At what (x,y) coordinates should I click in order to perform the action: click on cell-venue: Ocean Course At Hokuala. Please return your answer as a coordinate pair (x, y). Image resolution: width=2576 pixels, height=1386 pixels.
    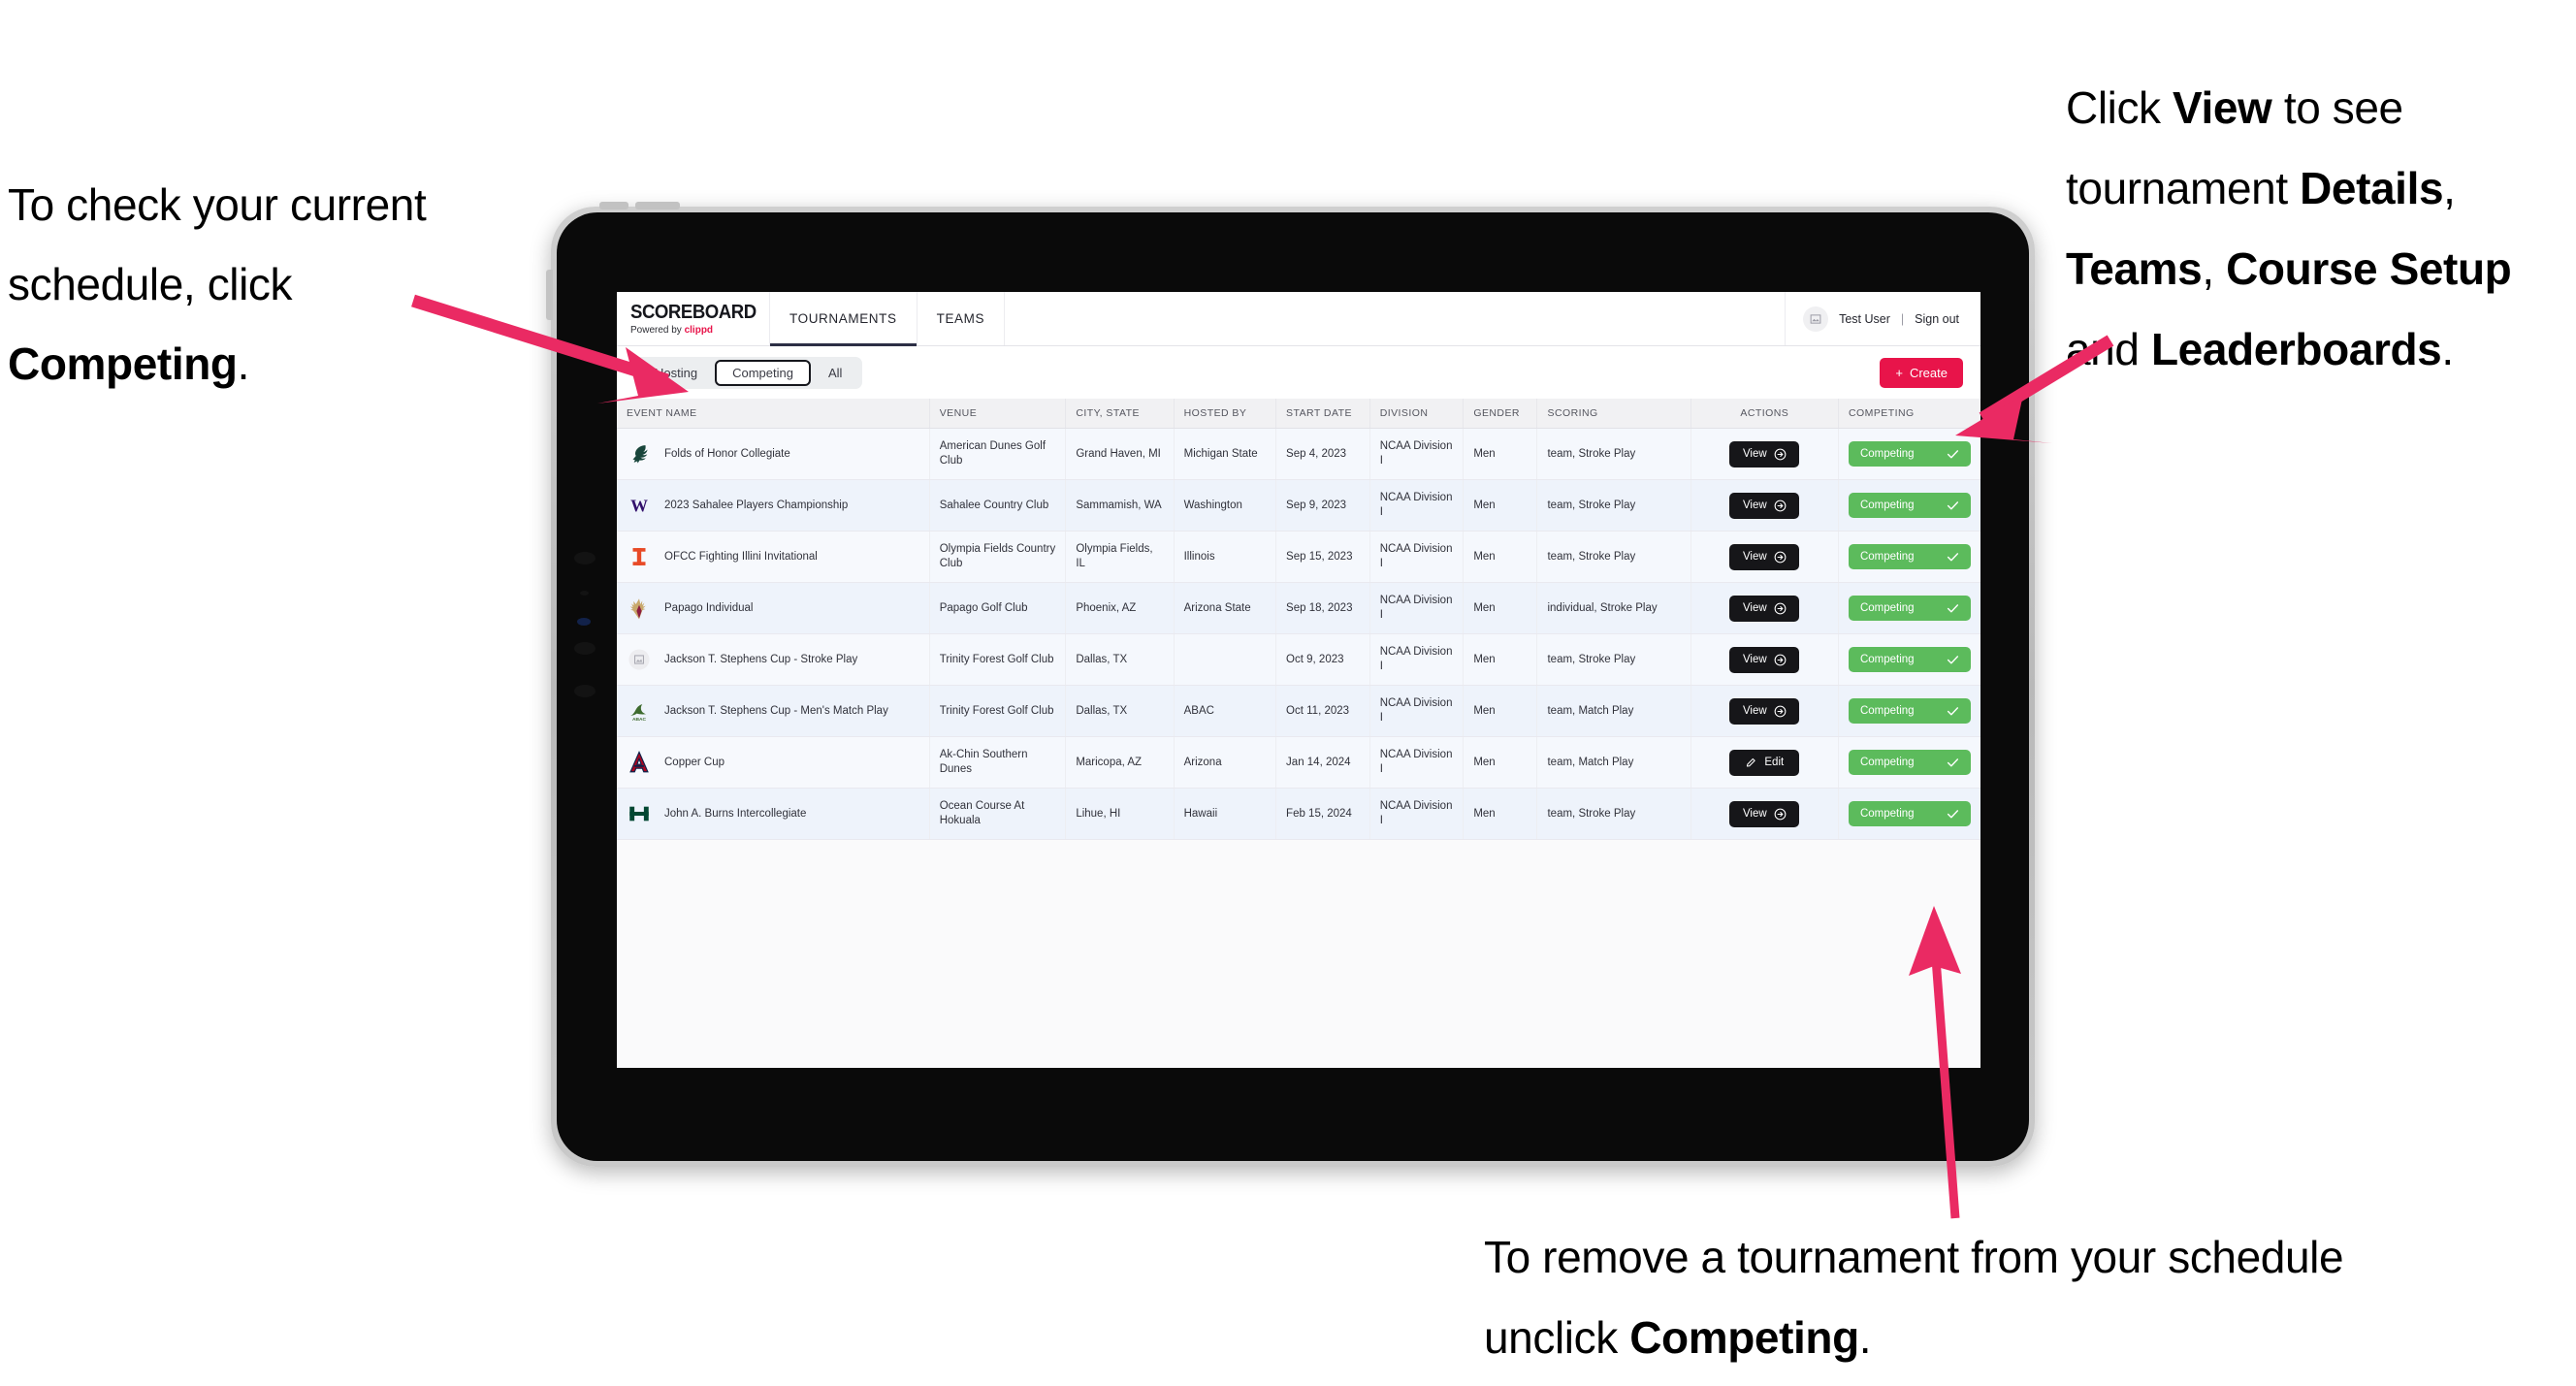
    Looking at the image, I should click on (998, 814).